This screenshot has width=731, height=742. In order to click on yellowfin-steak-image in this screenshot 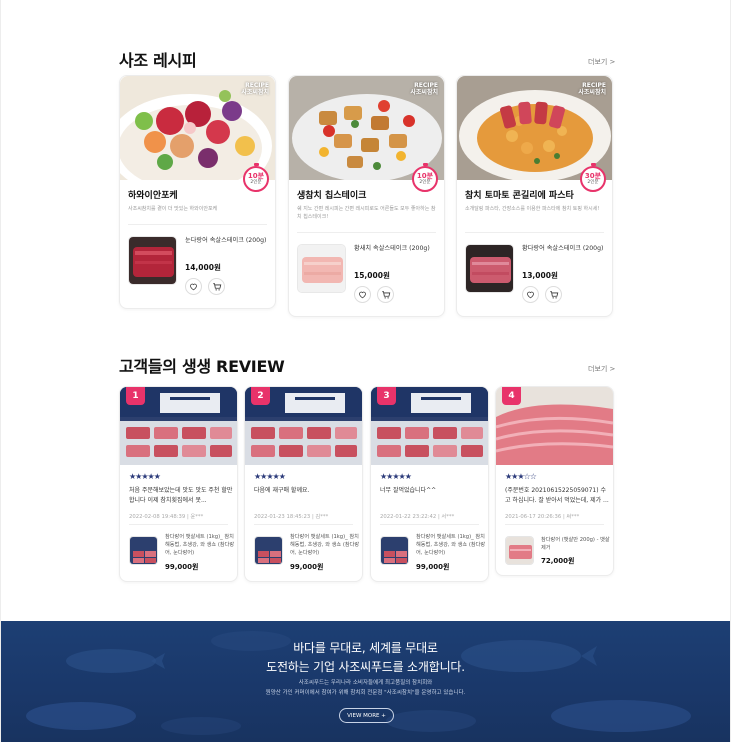, I will do `click(489, 268)`.